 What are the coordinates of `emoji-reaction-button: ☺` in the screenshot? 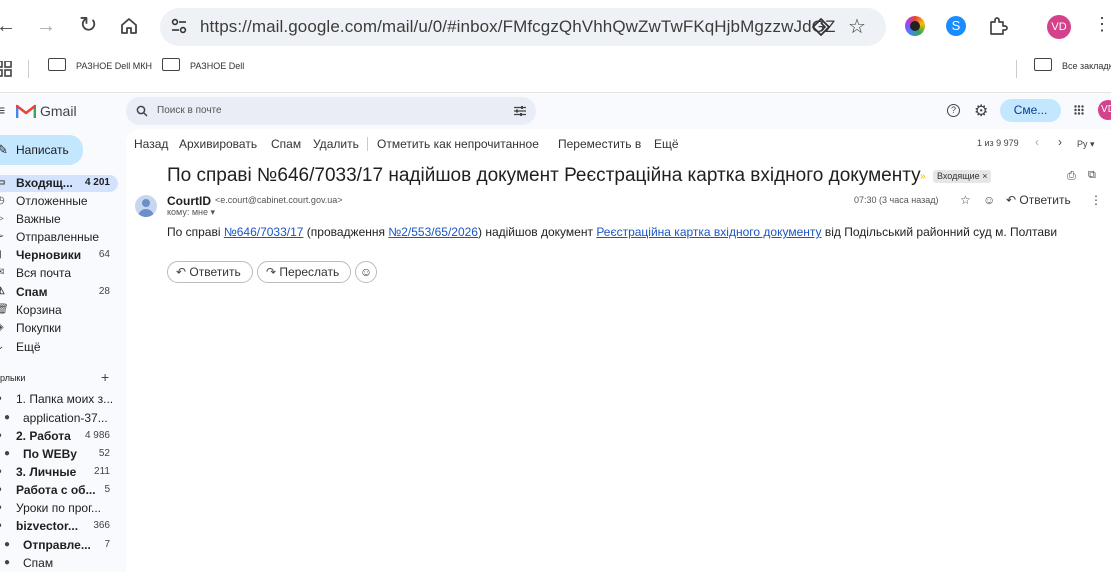 It's located at (366, 272).